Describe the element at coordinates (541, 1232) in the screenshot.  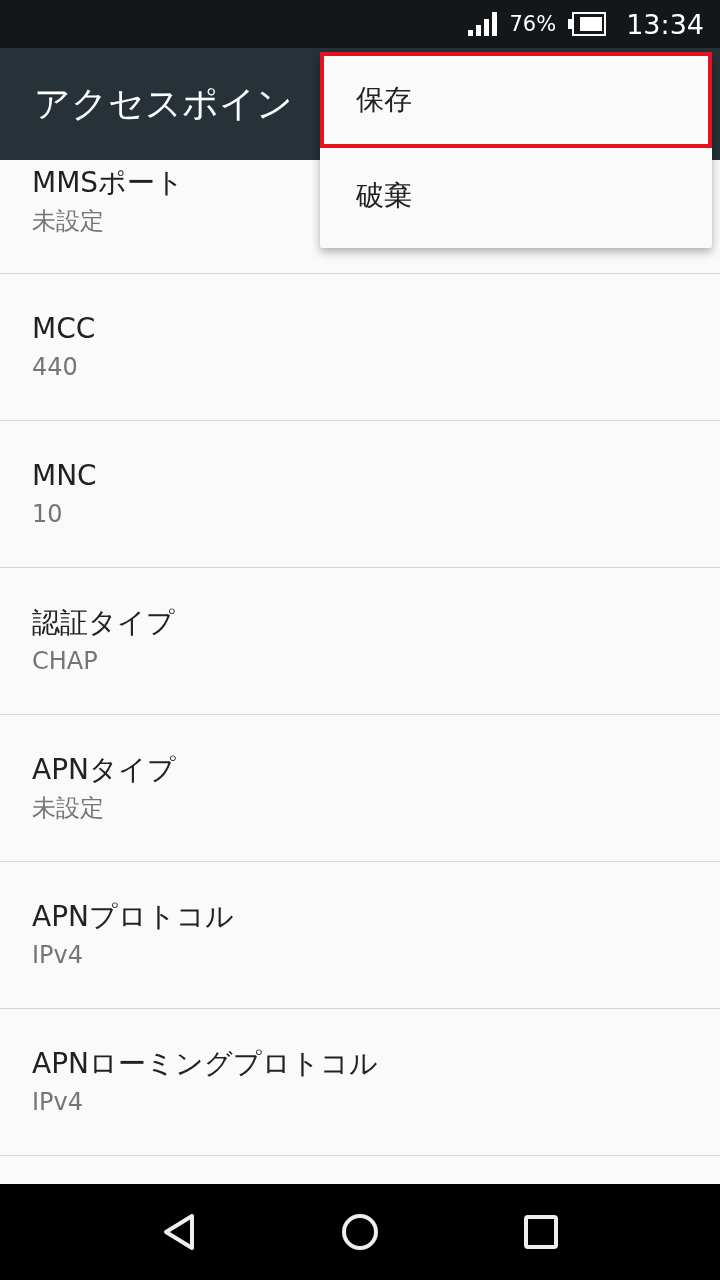
I see `recents-icon` at that location.